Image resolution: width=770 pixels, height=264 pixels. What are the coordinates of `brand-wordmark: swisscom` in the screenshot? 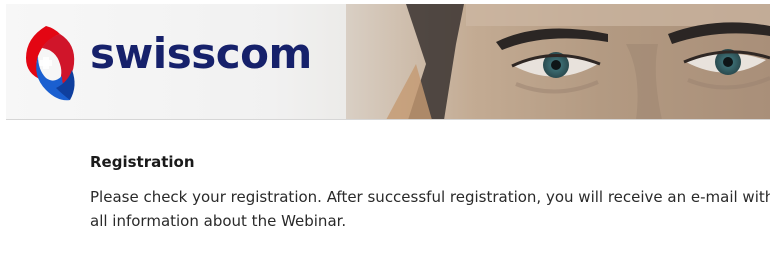 It's located at (201, 53).